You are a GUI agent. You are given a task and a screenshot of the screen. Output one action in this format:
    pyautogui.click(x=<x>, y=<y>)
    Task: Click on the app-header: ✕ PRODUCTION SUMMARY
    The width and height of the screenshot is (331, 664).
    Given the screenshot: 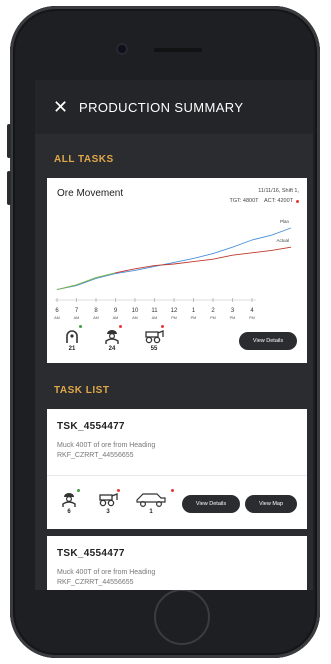 What is the action you would take?
    pyautogui.click(x=174, y=107)
    